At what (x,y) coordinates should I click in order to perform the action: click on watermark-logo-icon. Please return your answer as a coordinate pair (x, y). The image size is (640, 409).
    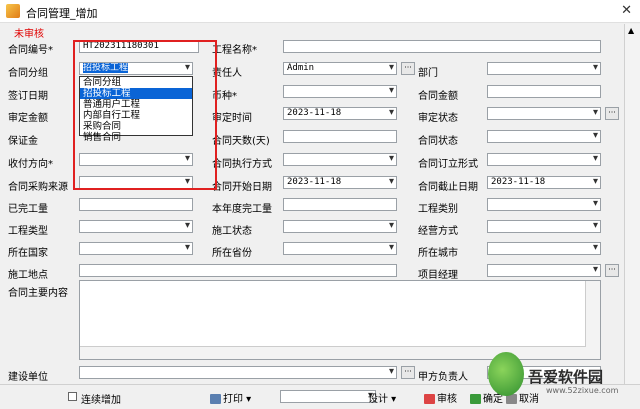
    Looking at the image, I should click on (506, 374).